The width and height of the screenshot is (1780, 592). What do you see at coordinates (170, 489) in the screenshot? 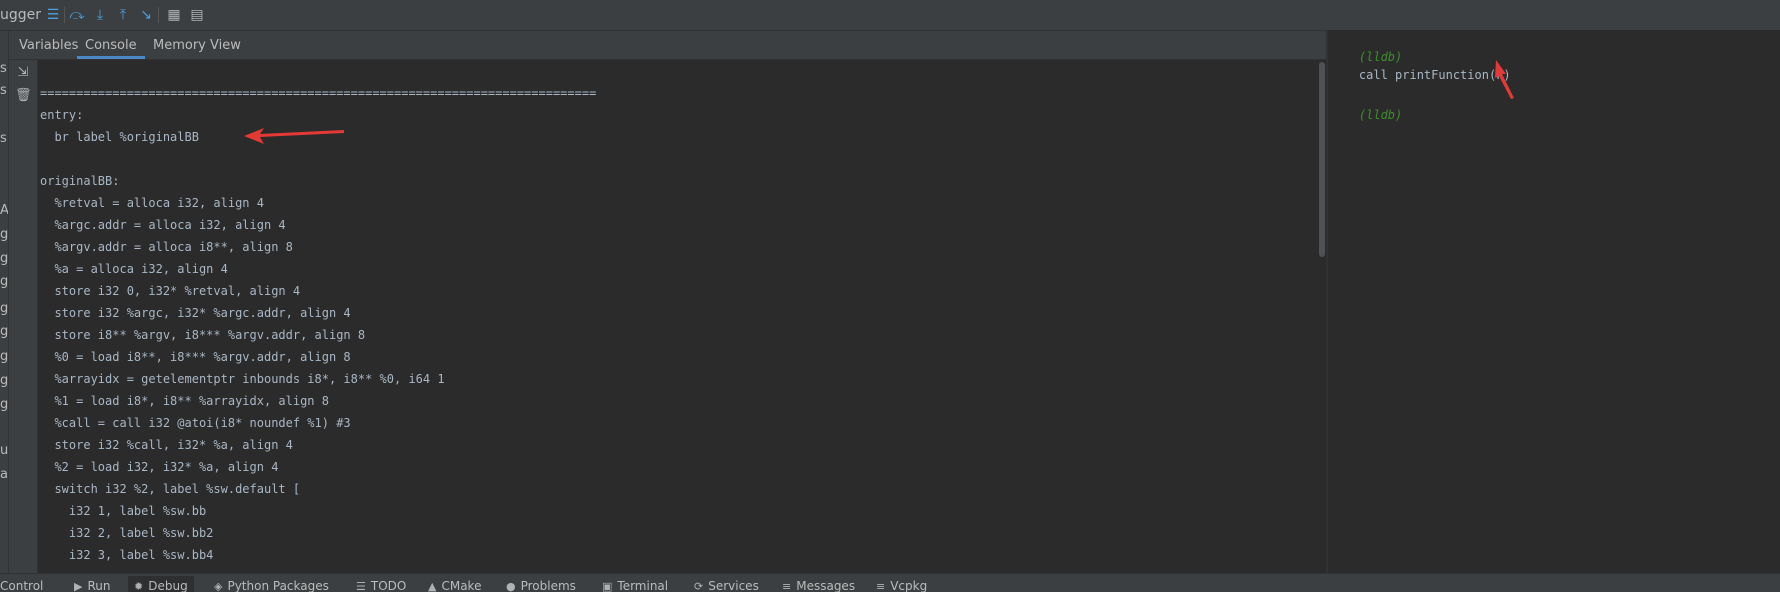
I see `console-line: switch i32 %2, label %sw.default [` at bounding box center [170, 489].